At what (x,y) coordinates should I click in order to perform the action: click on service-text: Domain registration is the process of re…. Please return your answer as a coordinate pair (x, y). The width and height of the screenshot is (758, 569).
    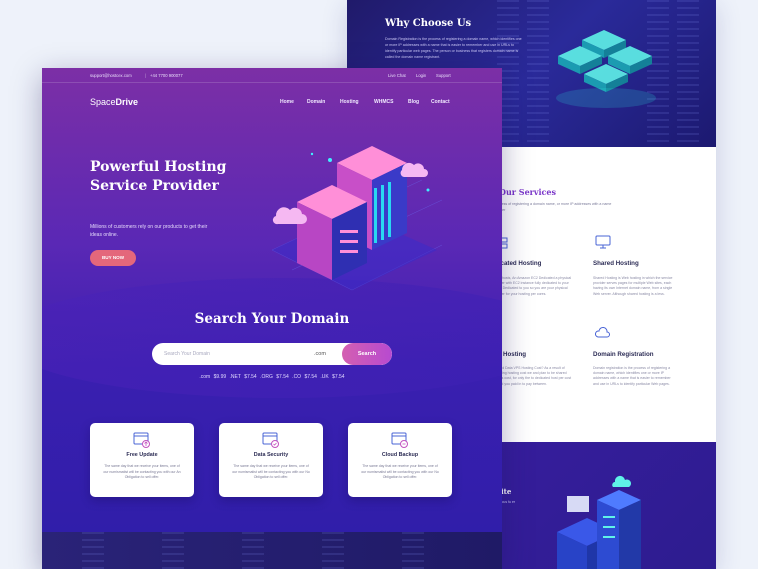
    Looking at the image, I should click on (632, 376).